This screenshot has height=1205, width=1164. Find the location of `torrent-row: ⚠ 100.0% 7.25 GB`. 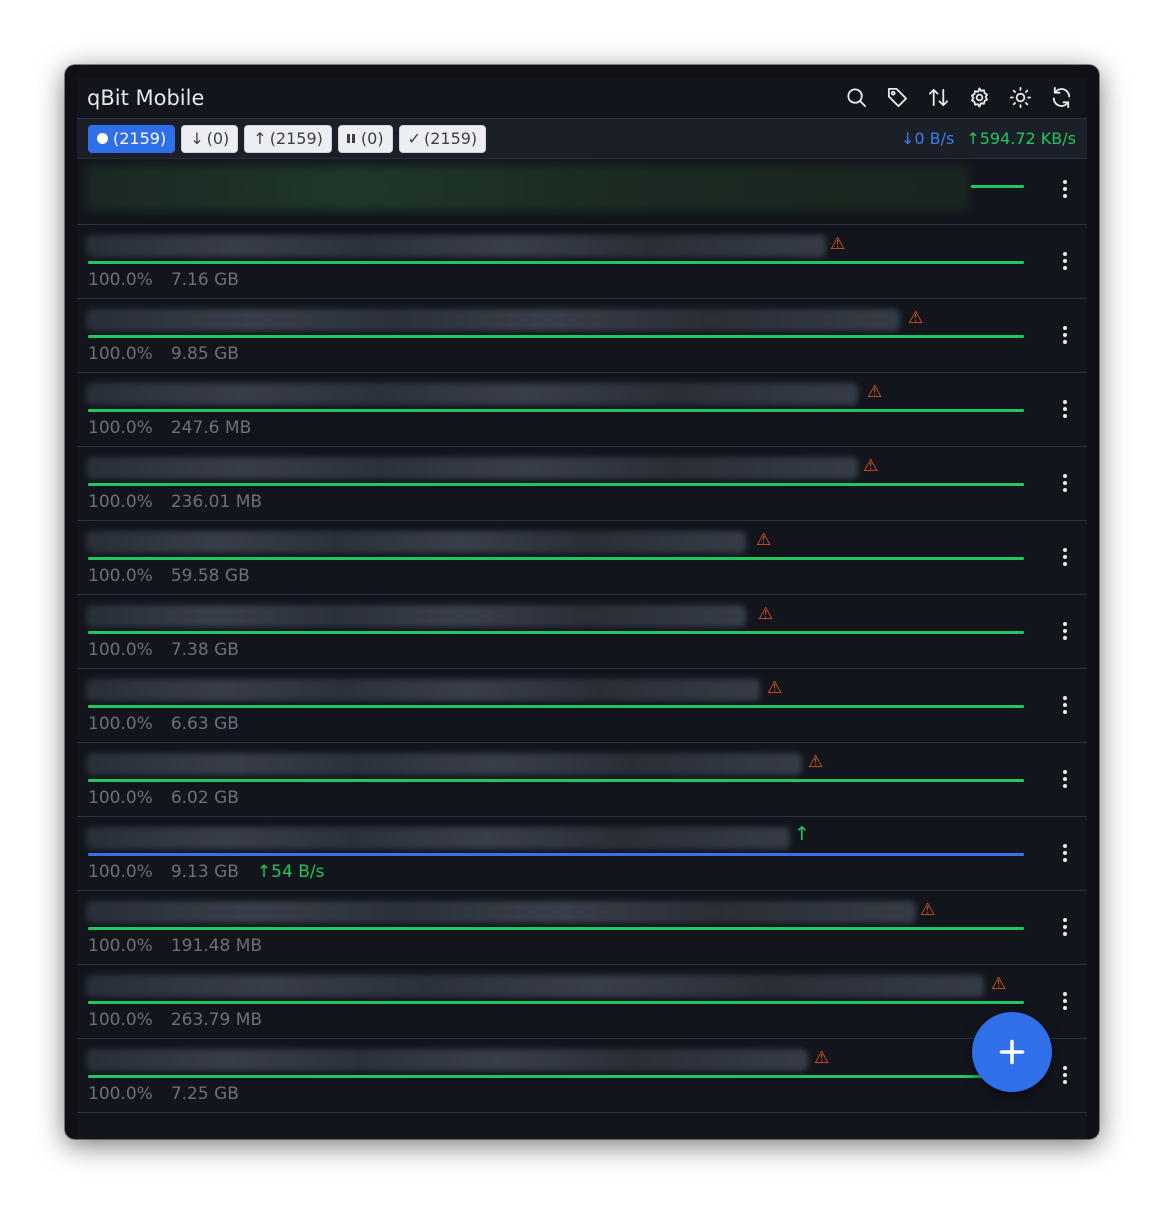

torrent-row: ⚠ 100.0% 7.25 GB is located at coordinates (582, 1076).